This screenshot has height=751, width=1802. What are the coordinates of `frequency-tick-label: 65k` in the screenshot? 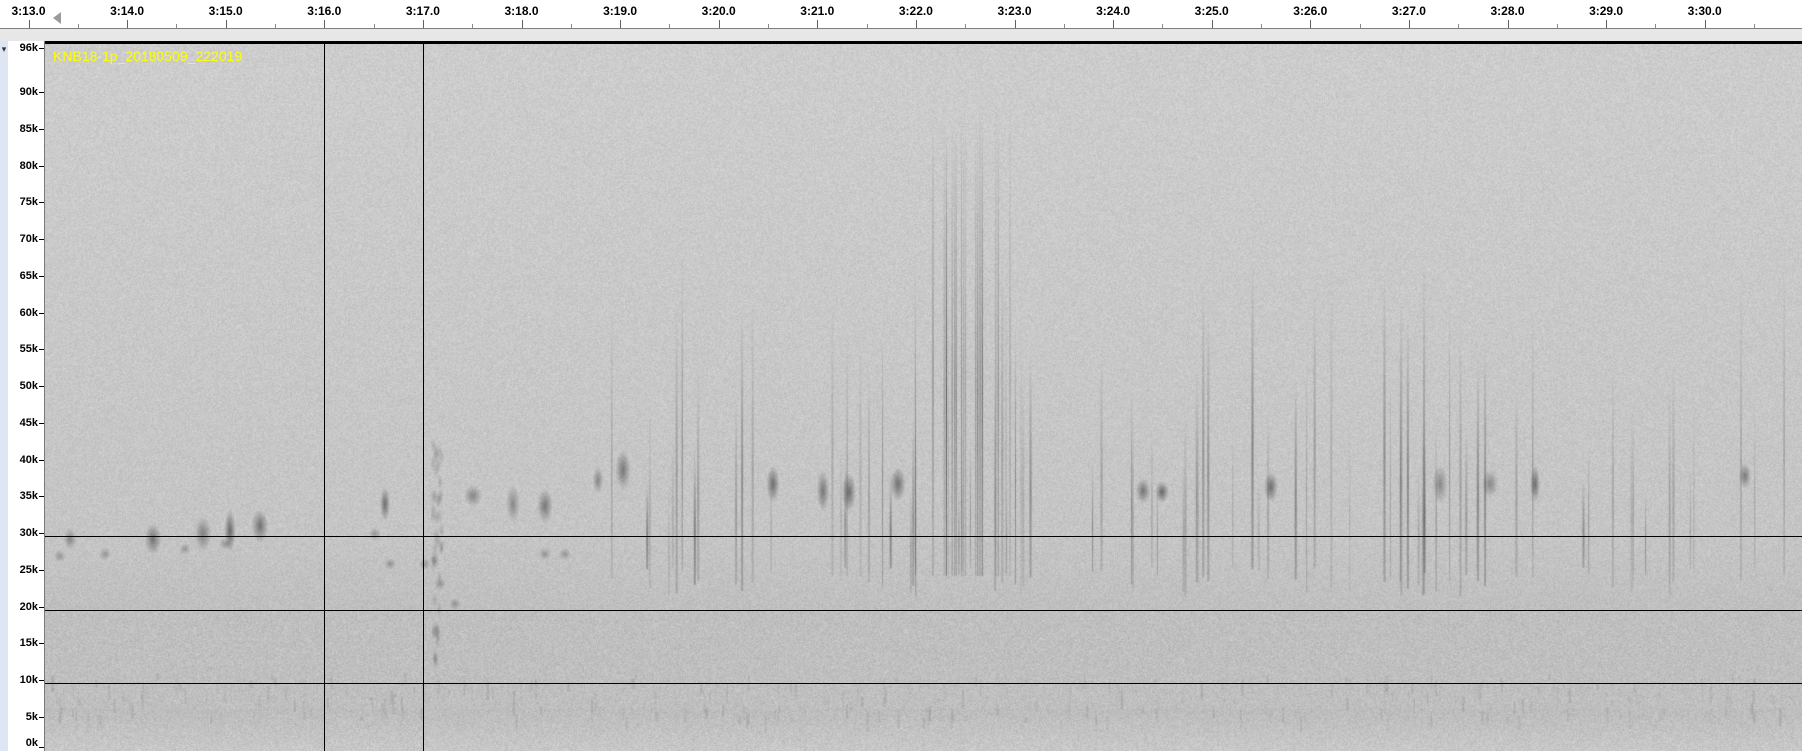 It's located at (29, 276).